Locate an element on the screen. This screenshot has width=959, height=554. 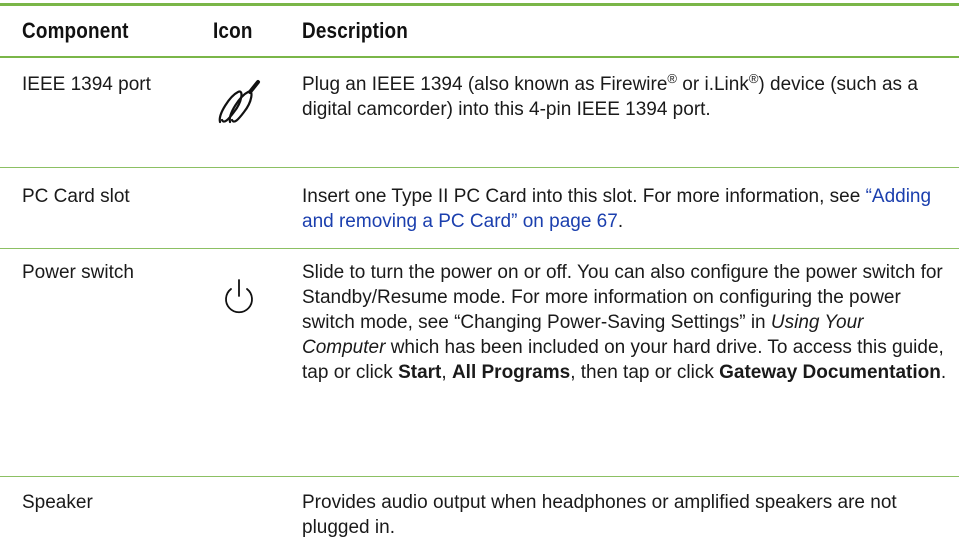
header-description: Description is located at coordinates (355, 30).